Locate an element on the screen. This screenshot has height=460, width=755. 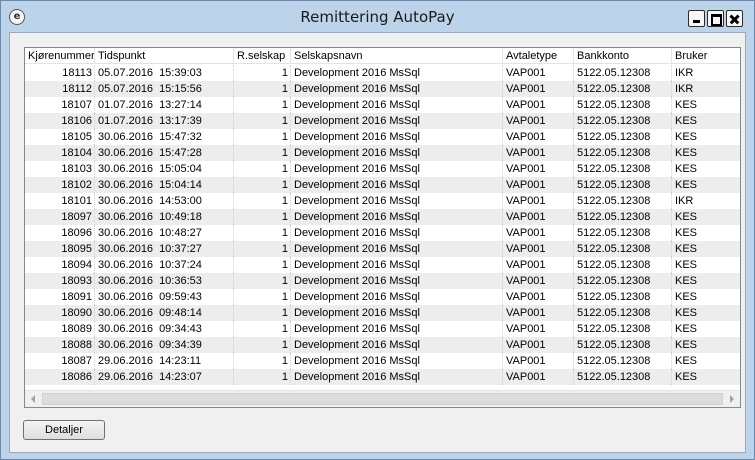
cell-time: 10:49:18 is located at coordinates (180, 217).